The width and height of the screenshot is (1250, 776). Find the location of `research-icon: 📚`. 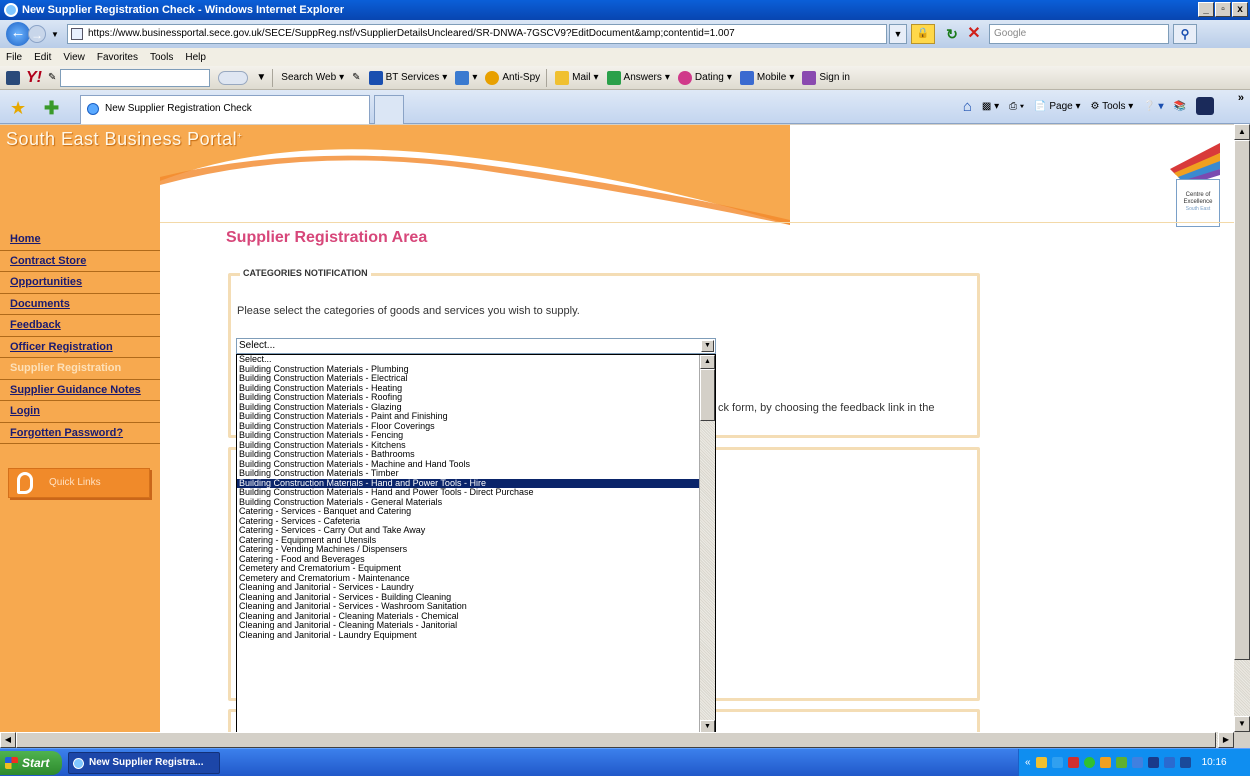

research-icon: 📚 is located at coordinates (1180, 106).